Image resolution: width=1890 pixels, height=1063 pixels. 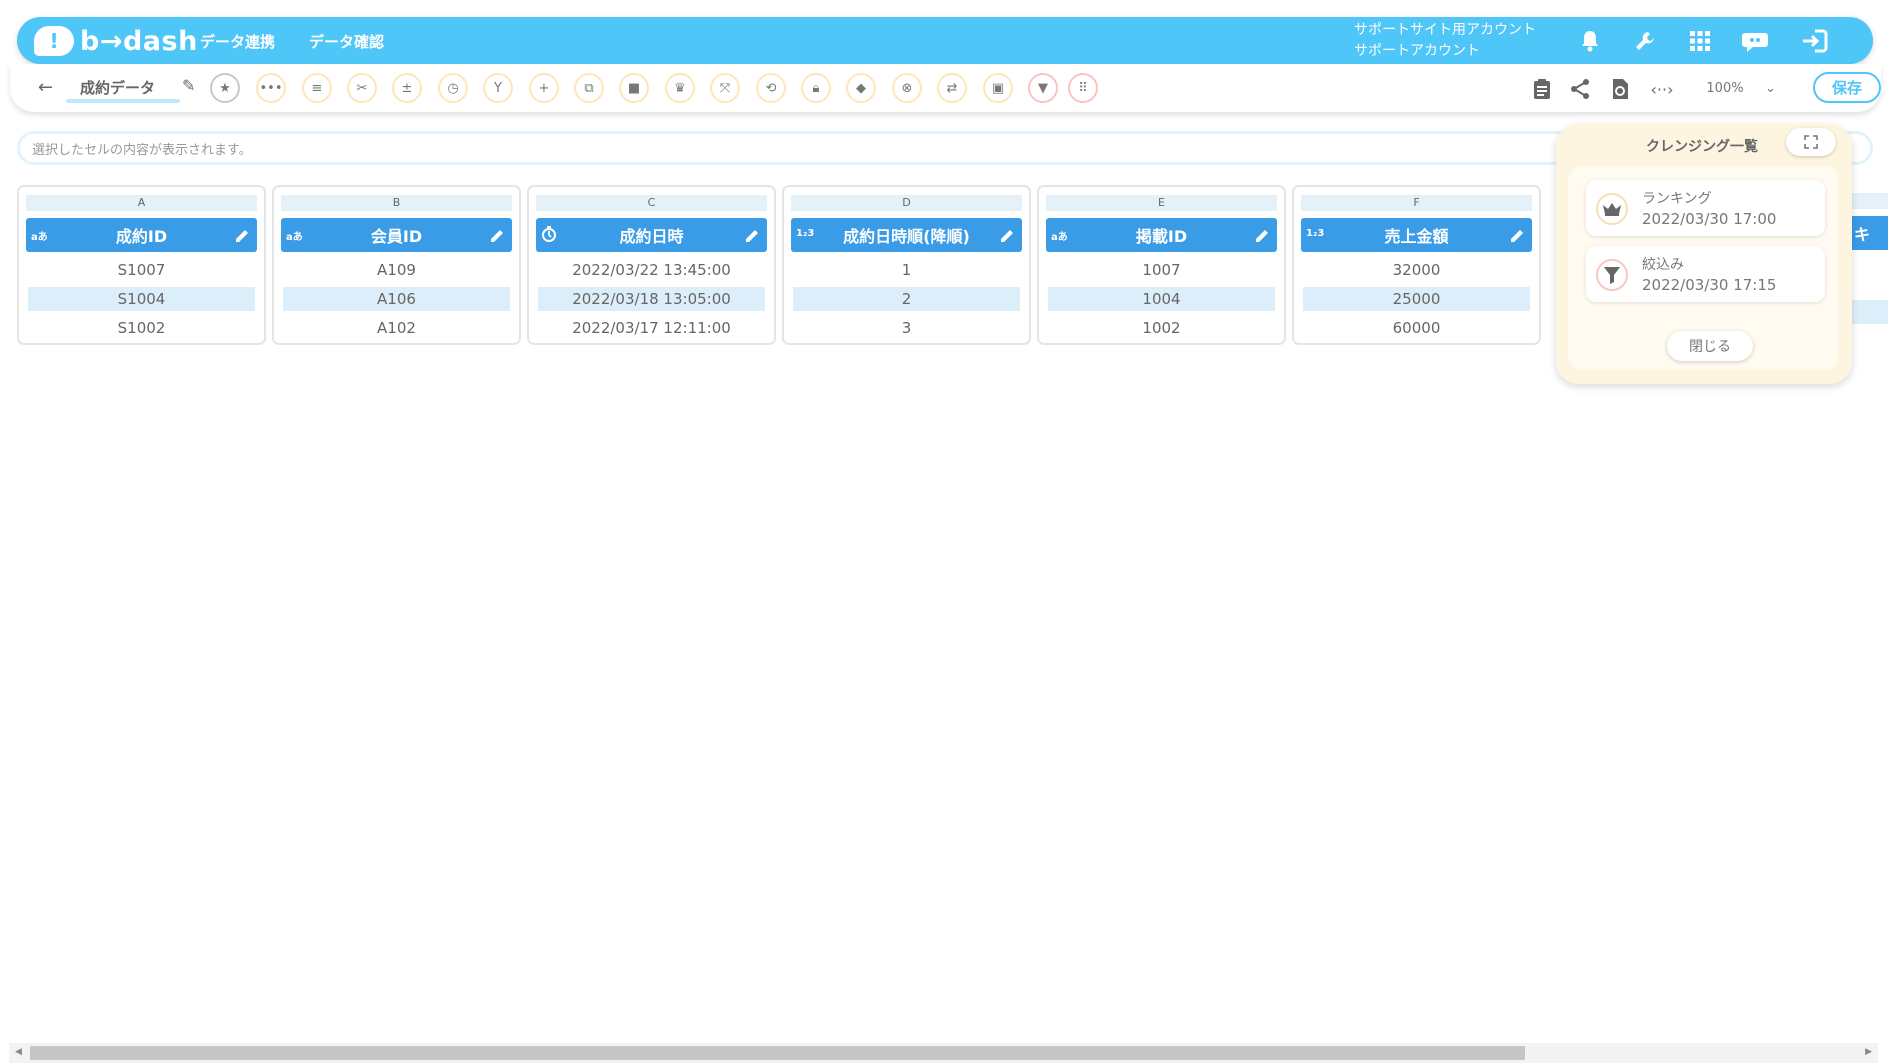 I want to click on ranking-crown-icon: ♛, so click(x=680, y=88).